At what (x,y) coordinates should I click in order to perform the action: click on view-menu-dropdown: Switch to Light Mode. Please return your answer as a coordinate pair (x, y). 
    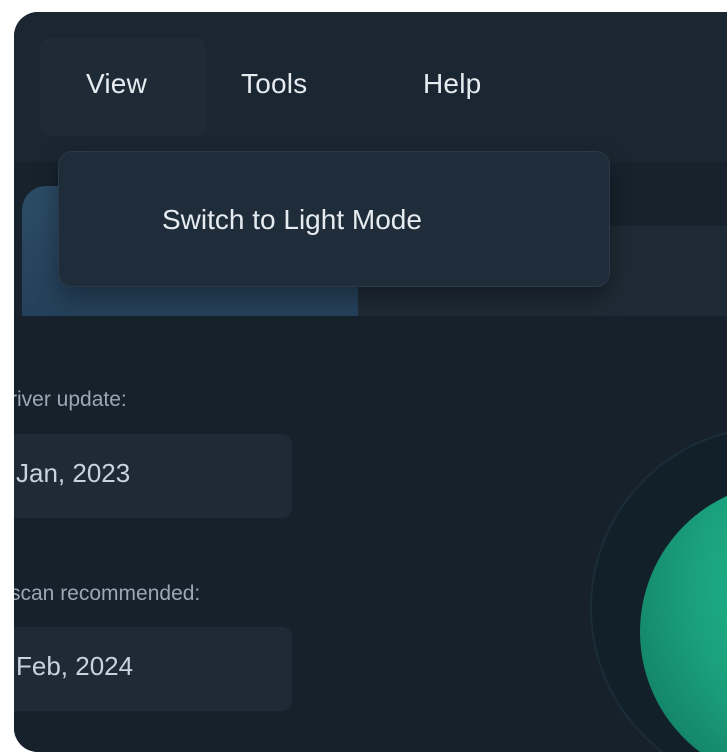
    Looking at the image, I should click on (334, 219).